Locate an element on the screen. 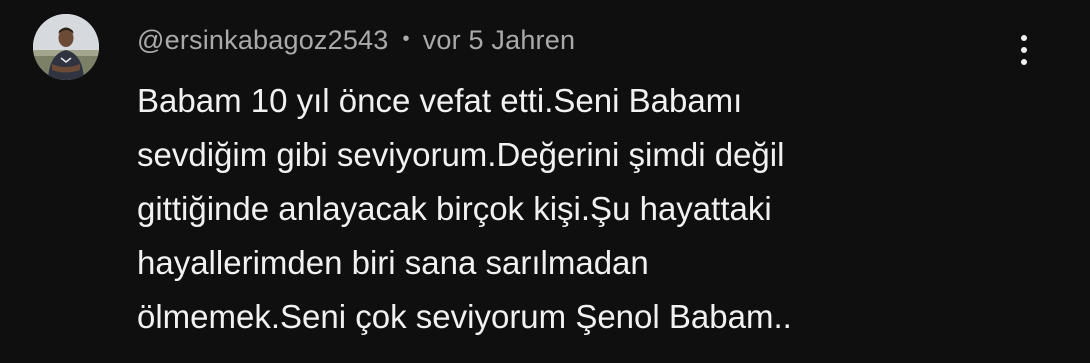 This screenshot has height=363, width=1090. avatar is located at coordinates (66, 47).